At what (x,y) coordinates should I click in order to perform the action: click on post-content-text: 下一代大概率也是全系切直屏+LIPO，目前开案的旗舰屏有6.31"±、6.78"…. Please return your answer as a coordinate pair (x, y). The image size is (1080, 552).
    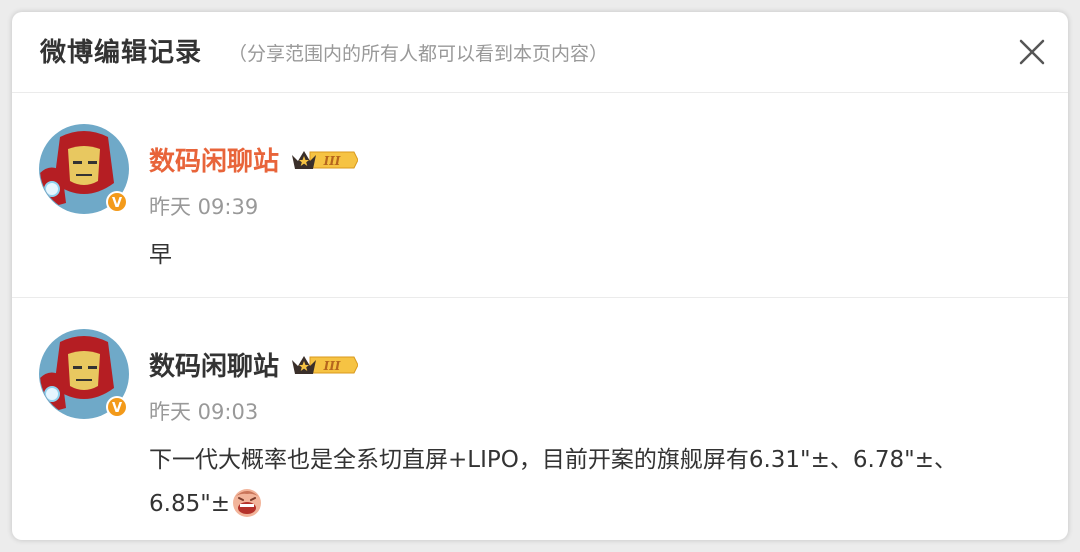
    Looking at the image, I should click on (553, 482).